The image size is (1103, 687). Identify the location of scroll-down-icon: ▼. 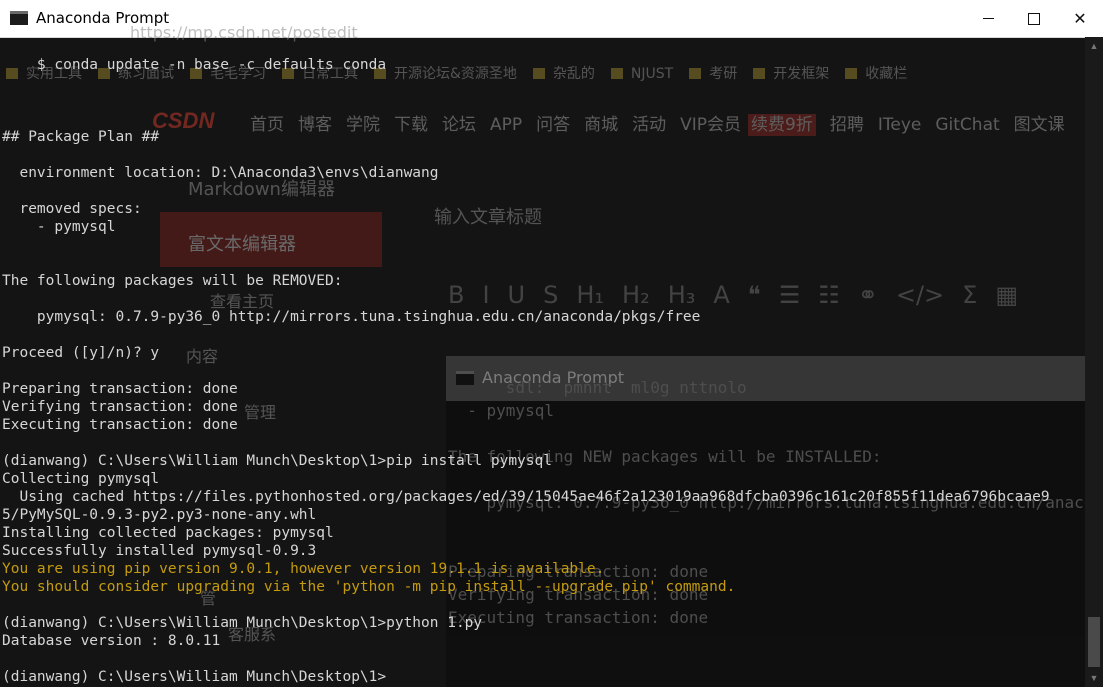
(1094, 678).